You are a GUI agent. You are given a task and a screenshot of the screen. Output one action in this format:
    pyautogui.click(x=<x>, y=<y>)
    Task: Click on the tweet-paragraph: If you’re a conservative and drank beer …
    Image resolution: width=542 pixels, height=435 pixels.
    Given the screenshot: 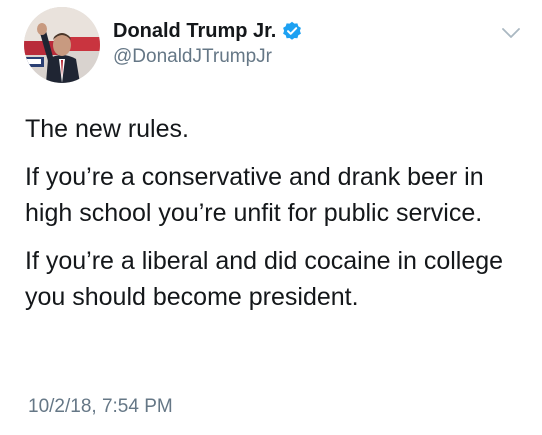 What is the action you would take?
    pyautogui.click(x=254, y=195)
    